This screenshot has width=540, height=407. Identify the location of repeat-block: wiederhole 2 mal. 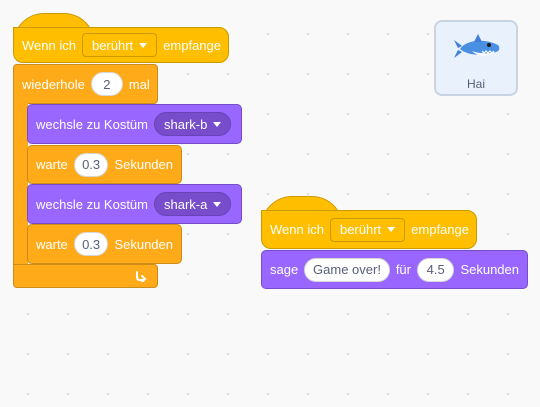
(85, 84).